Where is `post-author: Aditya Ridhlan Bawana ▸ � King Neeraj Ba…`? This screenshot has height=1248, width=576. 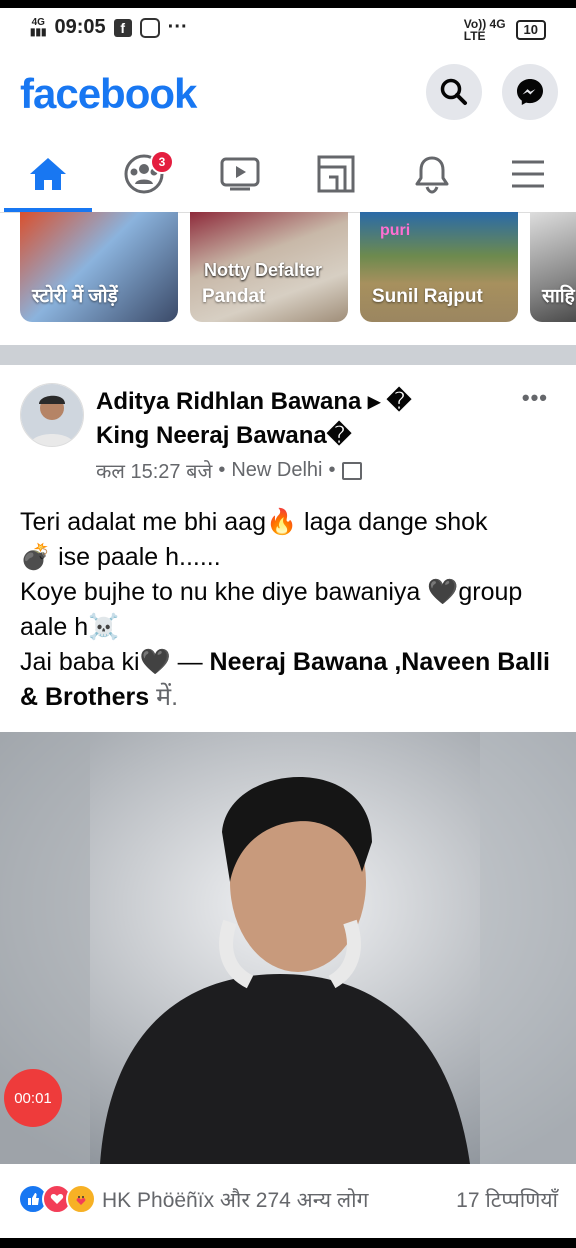
post-author: Aditya Ridhlan Bawana ▸ � King Neeraj Ba… is located at coordinates (286, 419).